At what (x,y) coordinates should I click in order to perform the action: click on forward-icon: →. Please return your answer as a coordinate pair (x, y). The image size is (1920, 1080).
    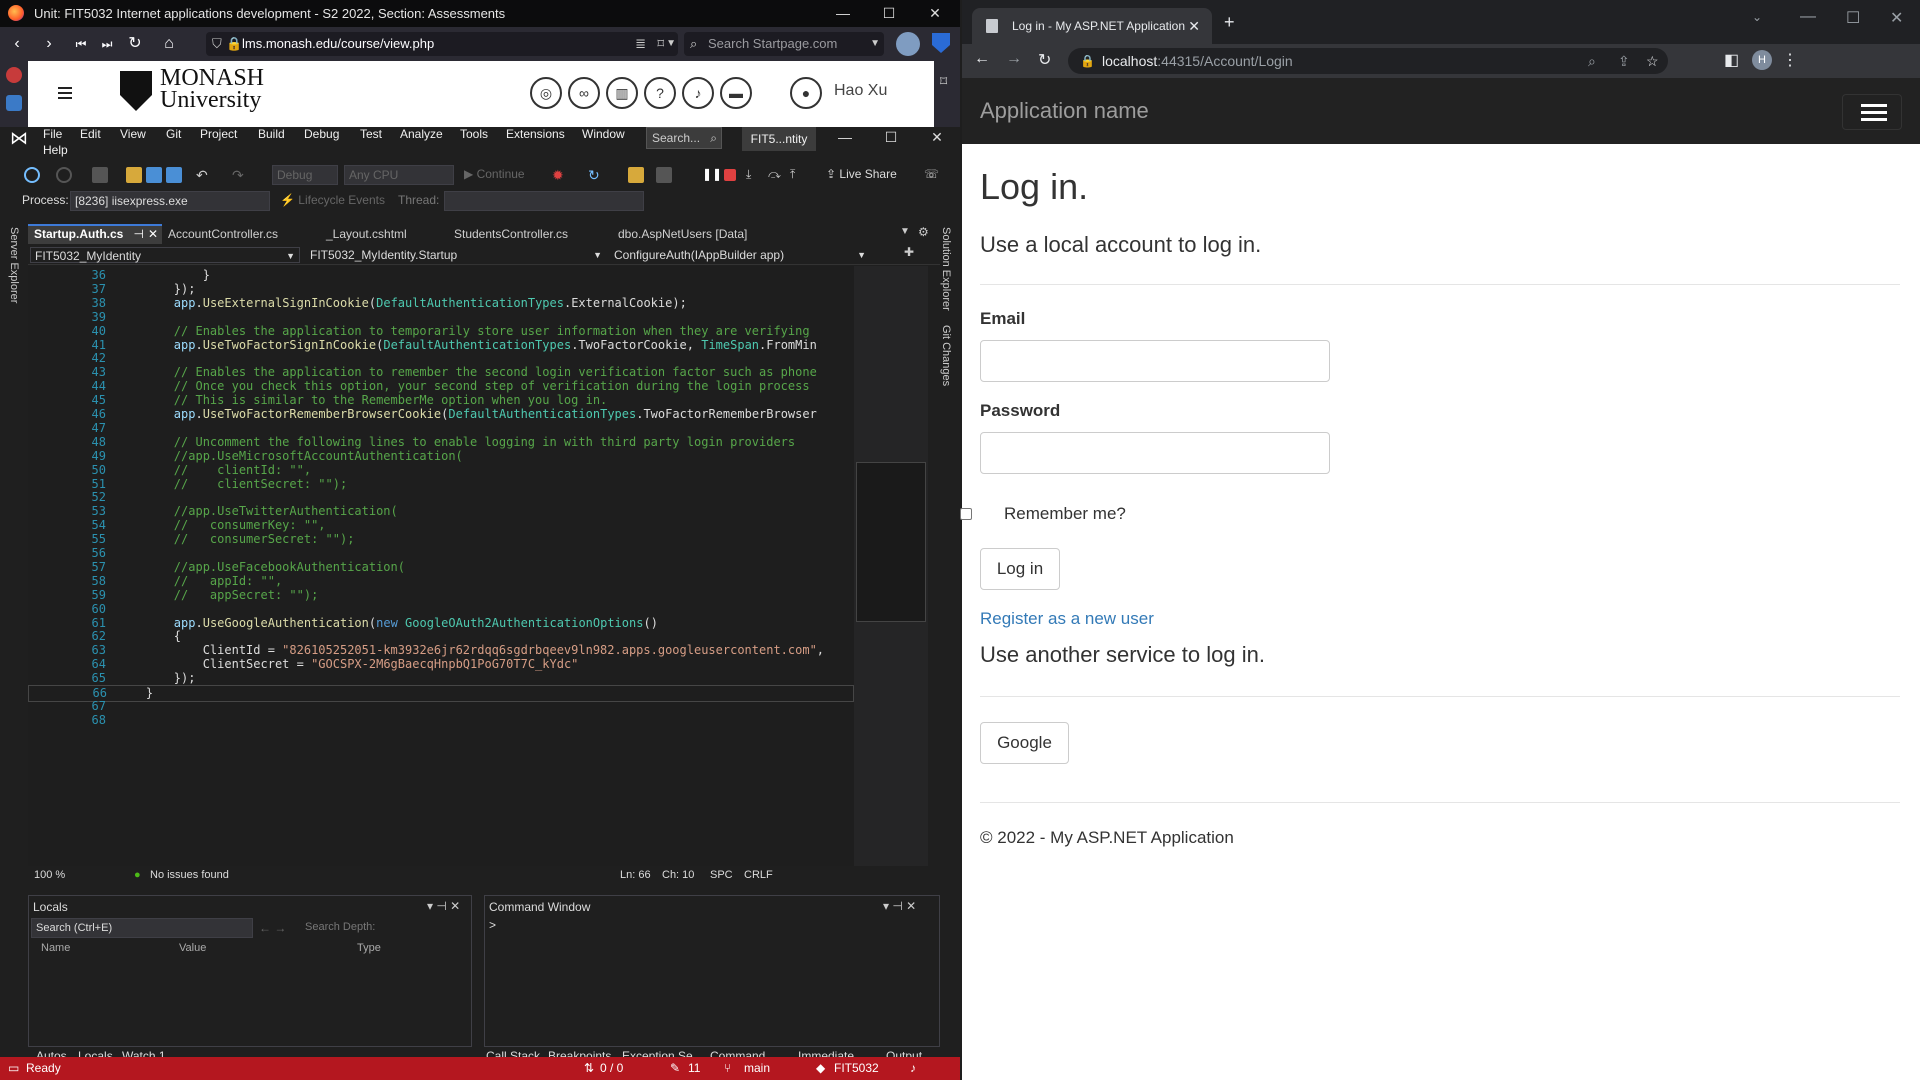
    Looking at the image, I should click on (1014, 59).